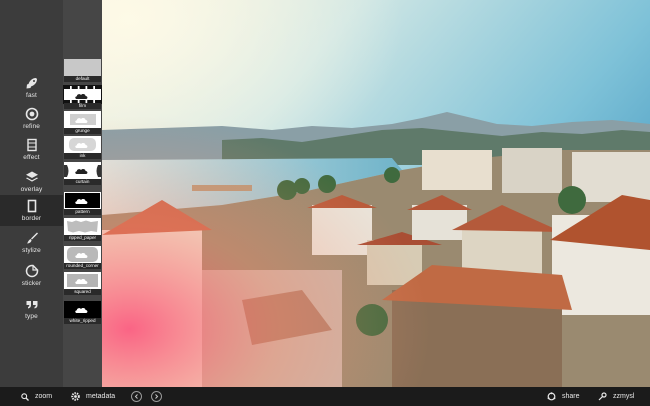 Image resolution: width=650 pixels, height=406 pixels. I want to click on previous-button, so click(136, 396).